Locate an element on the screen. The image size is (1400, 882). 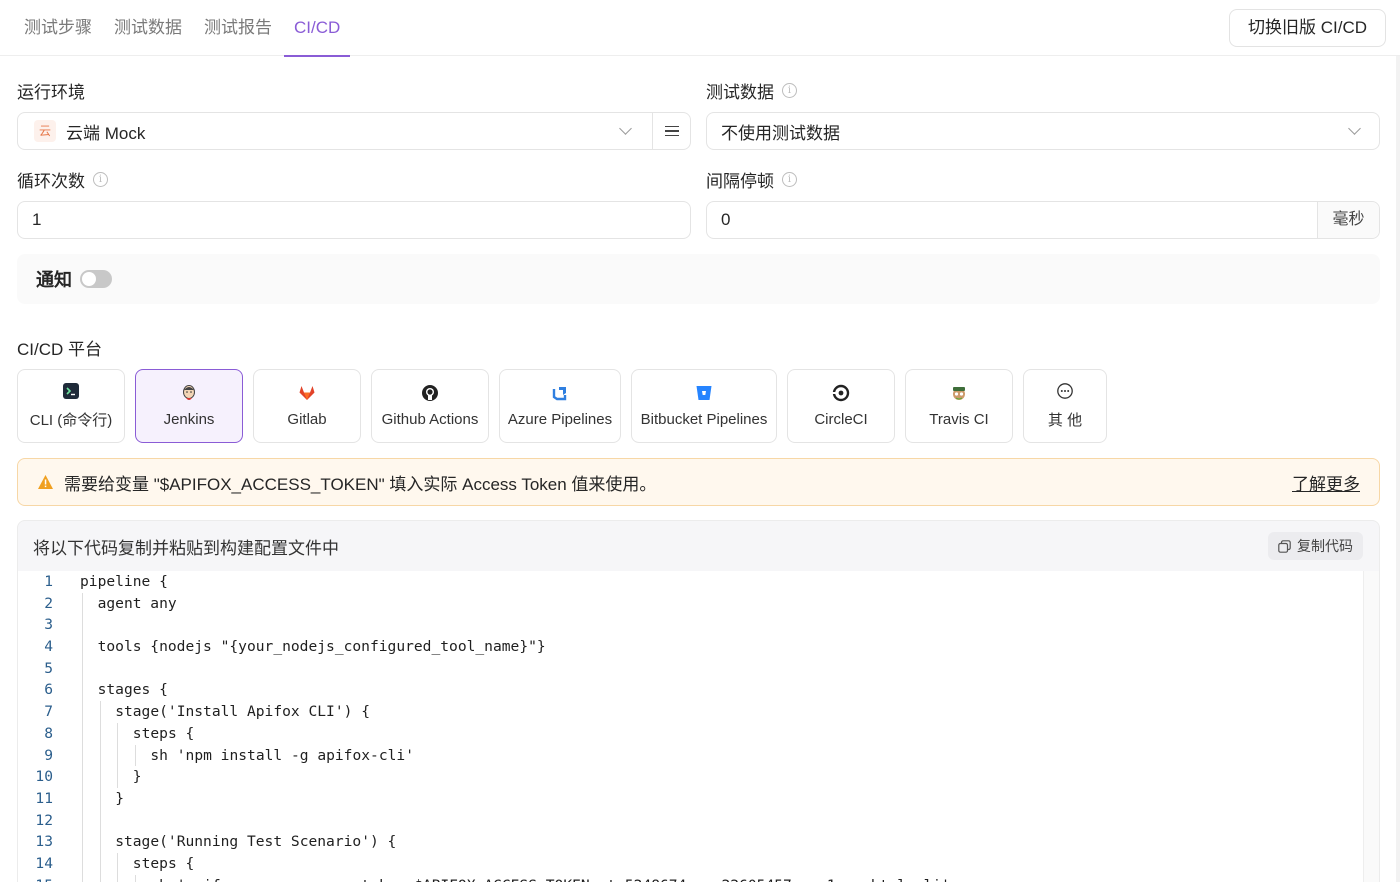
line-number: 10 is located at coordinates (44, 777).